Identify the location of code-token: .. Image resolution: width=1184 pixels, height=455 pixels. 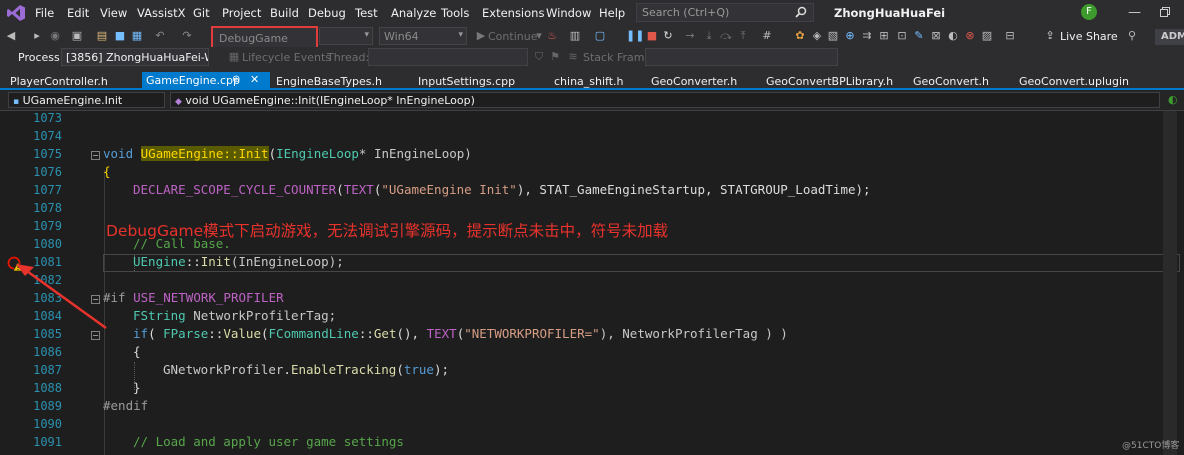
(287, 369).